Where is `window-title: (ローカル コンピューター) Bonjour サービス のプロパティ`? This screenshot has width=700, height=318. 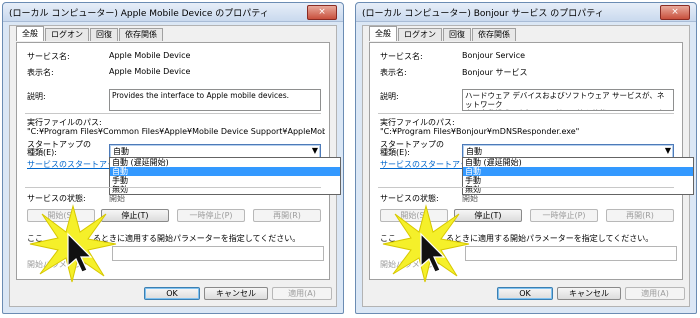
window-title: (ローカル コンピューター) Bonjour サービス のプロパティ is located at coordinates (483, 14).